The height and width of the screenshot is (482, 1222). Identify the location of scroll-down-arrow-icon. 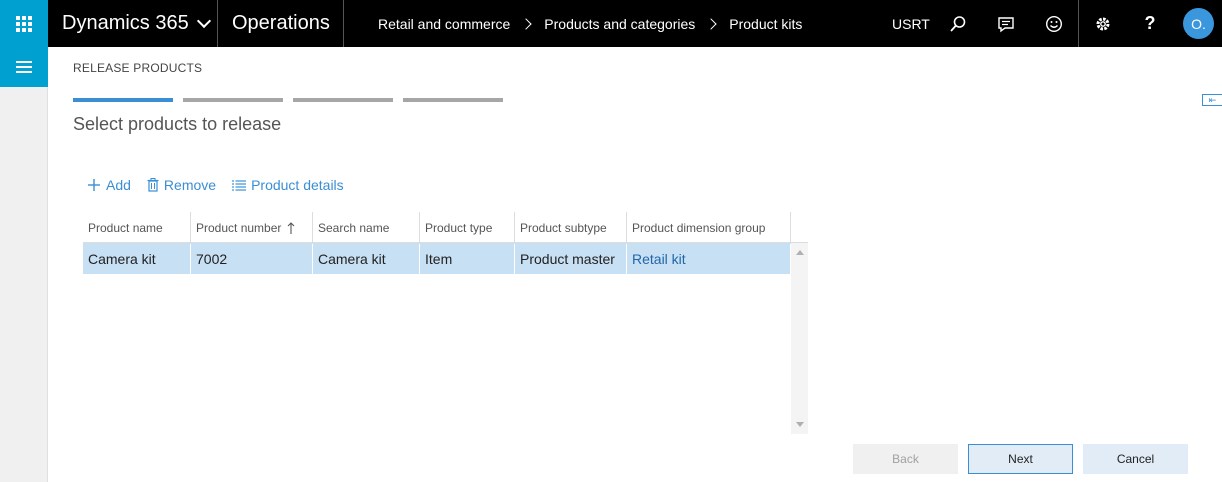
(800, 424).